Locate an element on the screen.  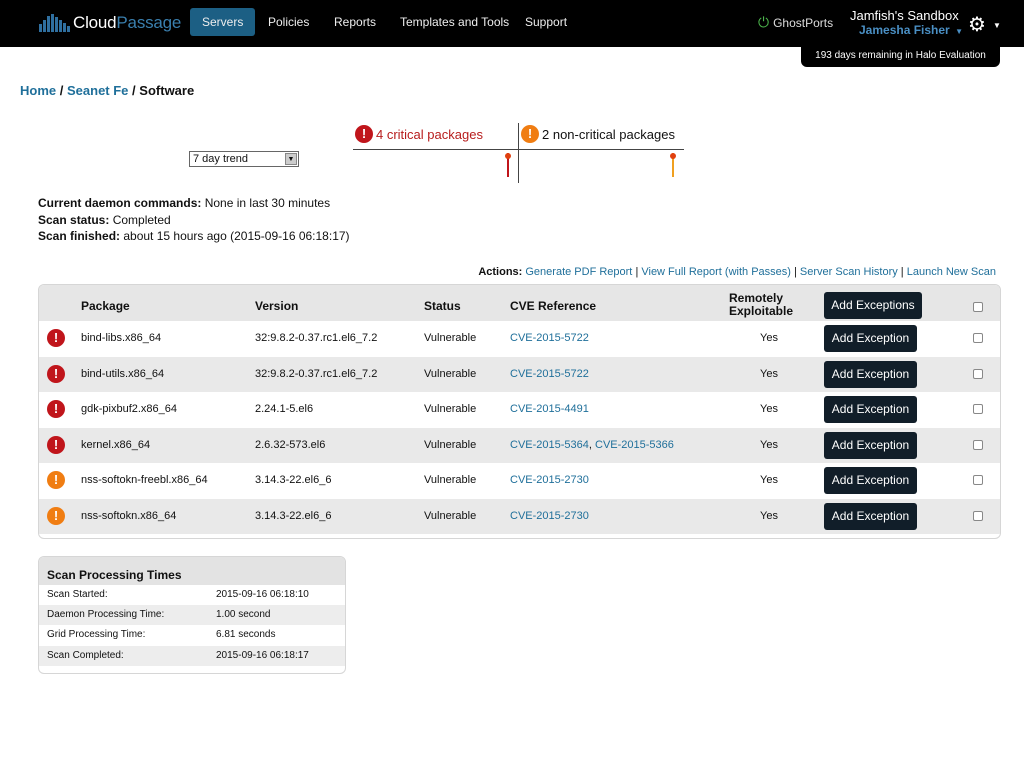
processing-title: Scan Processing Times is located at coordinates (192, 571).